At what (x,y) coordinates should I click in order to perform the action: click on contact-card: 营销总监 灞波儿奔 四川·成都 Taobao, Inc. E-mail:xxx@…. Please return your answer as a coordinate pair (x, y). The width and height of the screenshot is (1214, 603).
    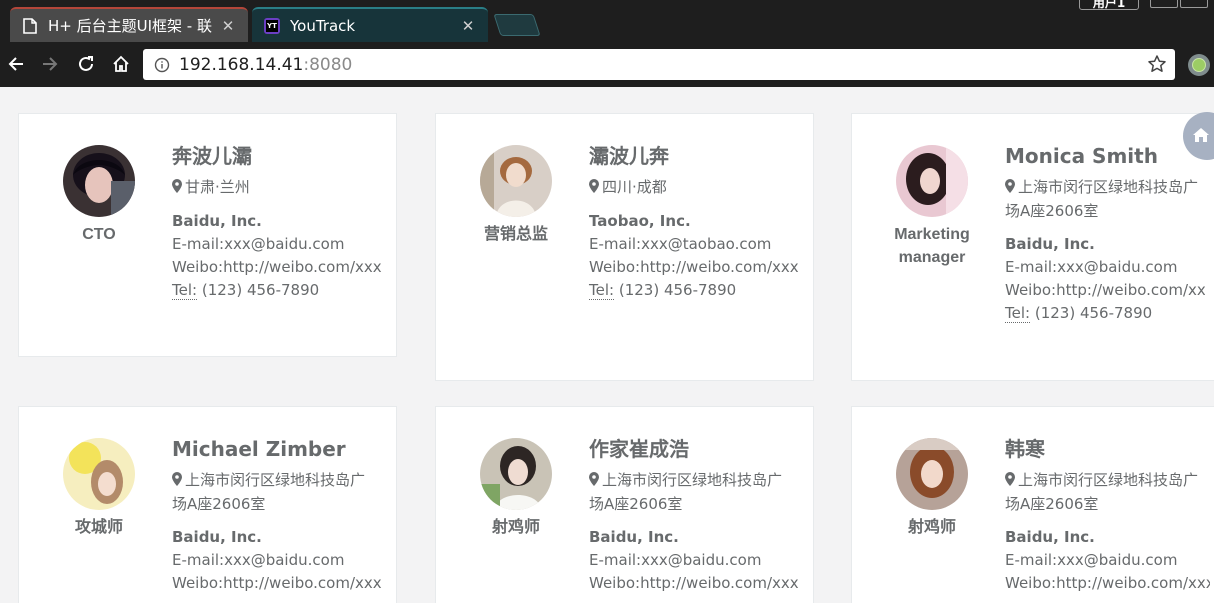
    Looking at the image, I should click on (624, 247).